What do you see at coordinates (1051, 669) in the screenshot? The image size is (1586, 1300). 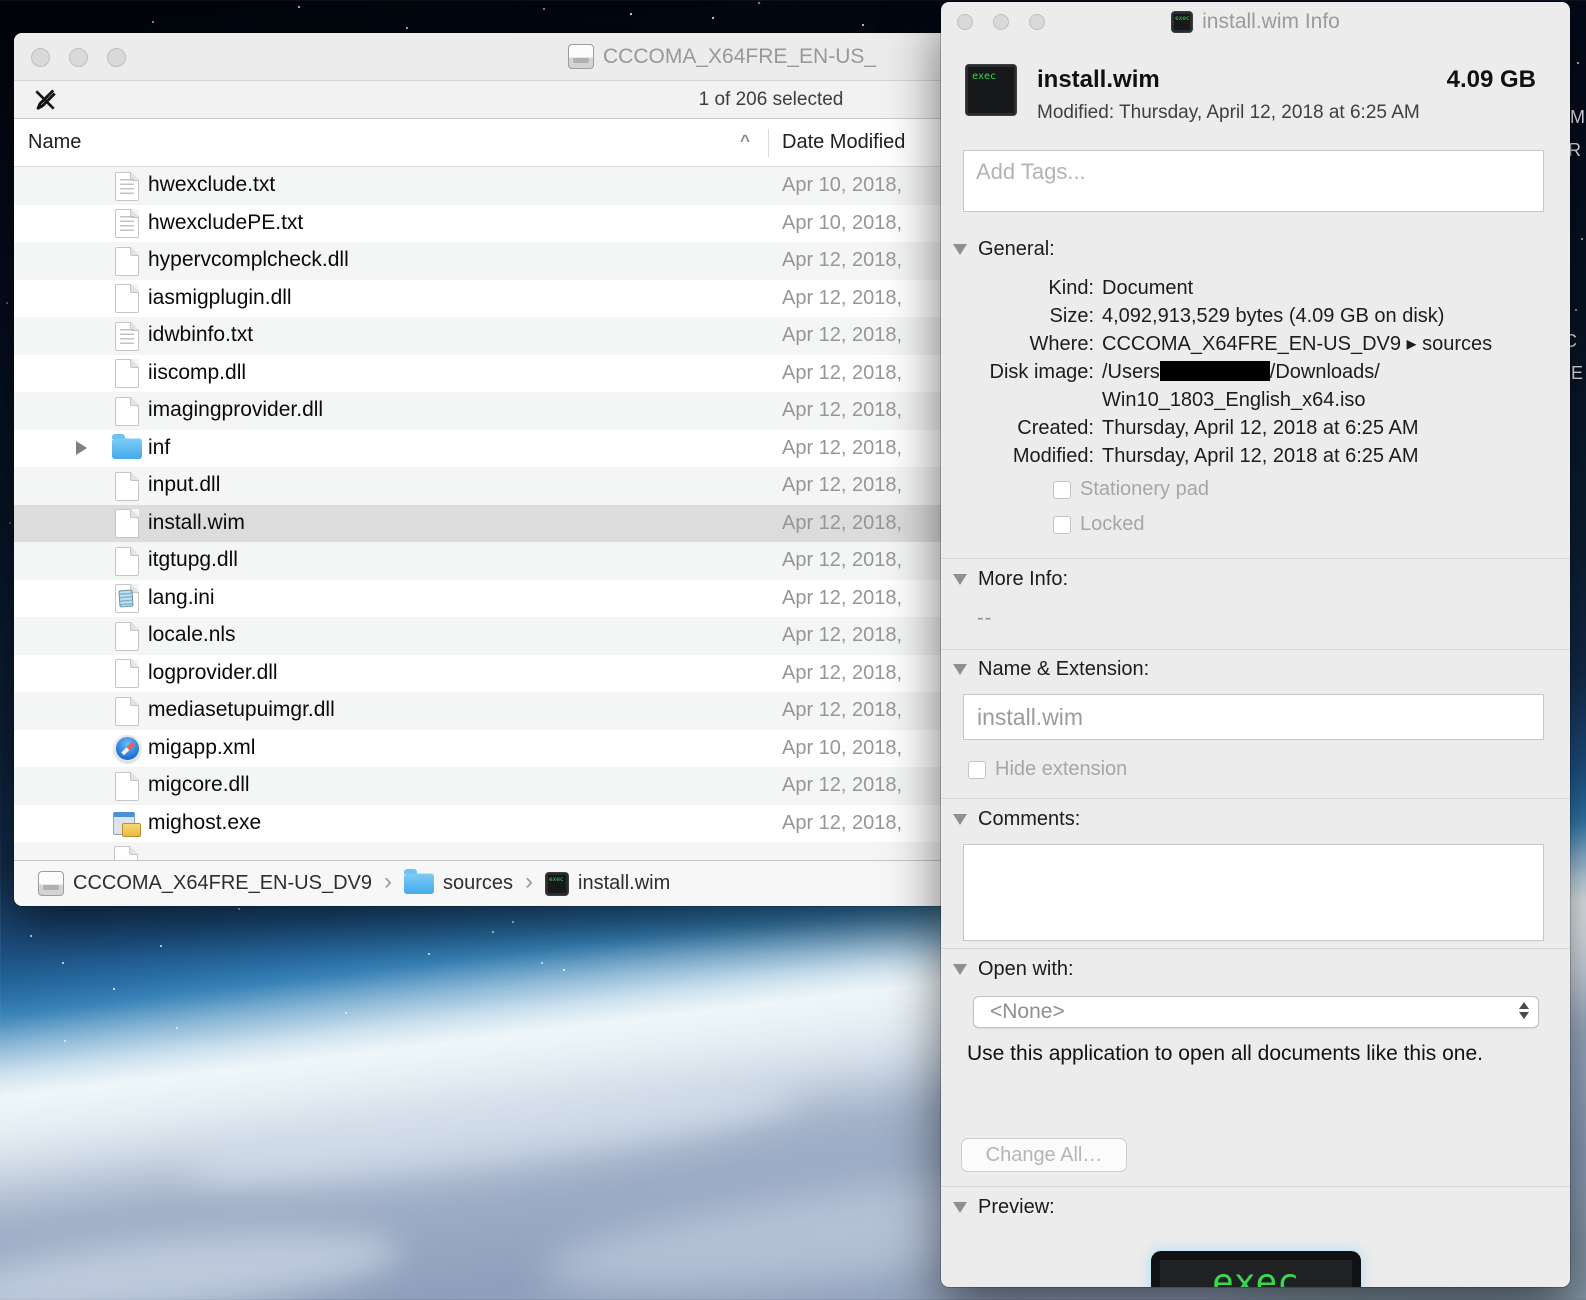 I see `section-name-extension: Name & Extension:` at bounding box center [1051, 669].